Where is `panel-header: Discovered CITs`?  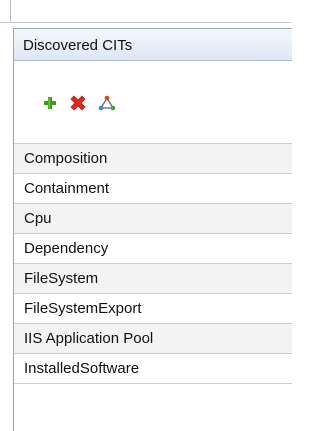 panel-header: Discovered CITs is located at coordinates (153, 45).